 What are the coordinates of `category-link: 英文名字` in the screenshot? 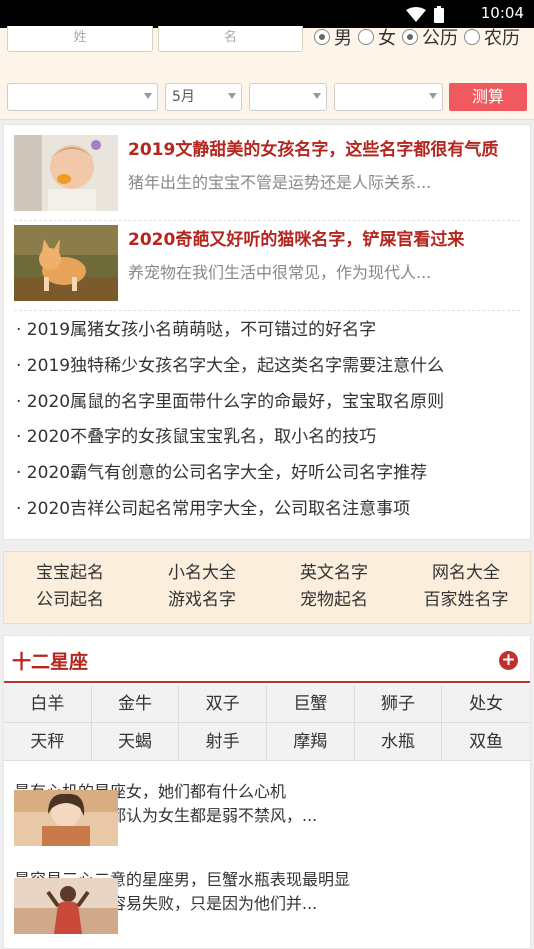 It's located at (334, 573).